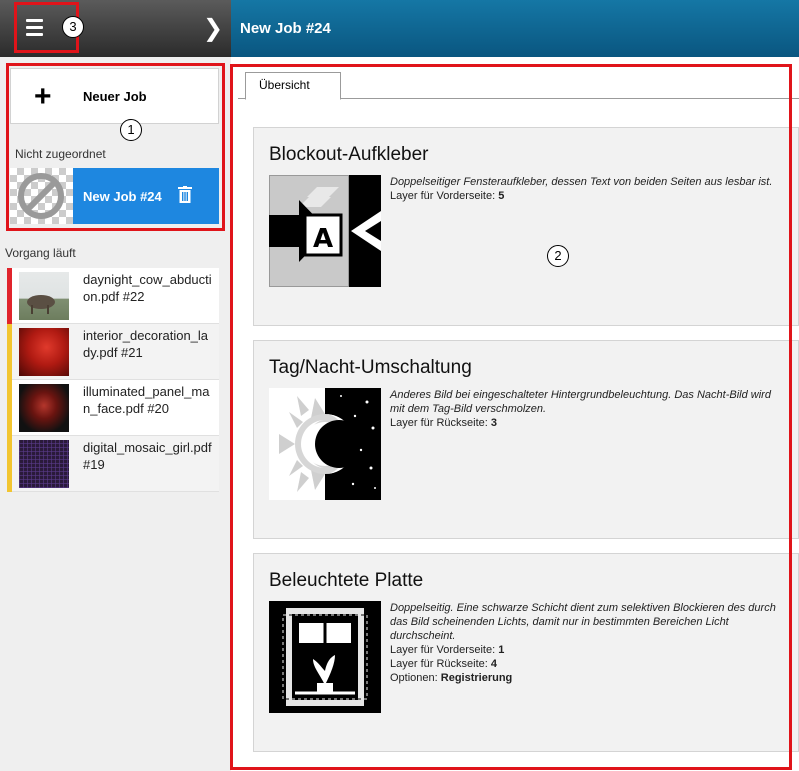  Describe the element at coordinates (131, 130) in the screenshot. I see `annotation-number: 1` at that location.